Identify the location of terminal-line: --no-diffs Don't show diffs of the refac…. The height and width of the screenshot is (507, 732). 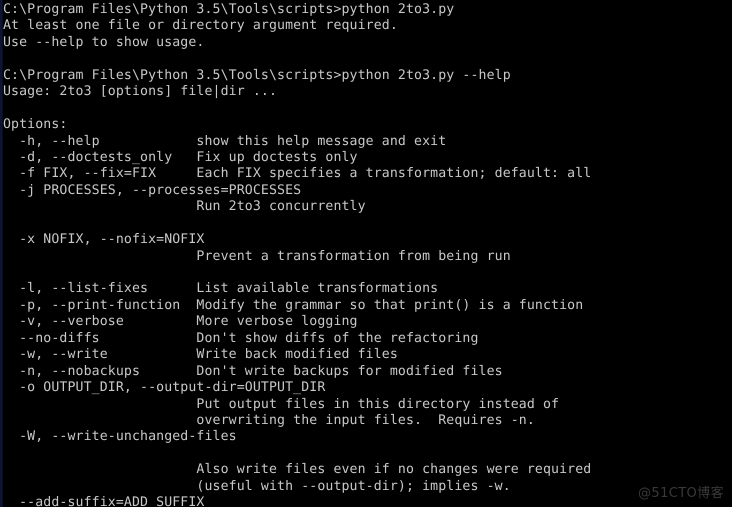
(241, 338).